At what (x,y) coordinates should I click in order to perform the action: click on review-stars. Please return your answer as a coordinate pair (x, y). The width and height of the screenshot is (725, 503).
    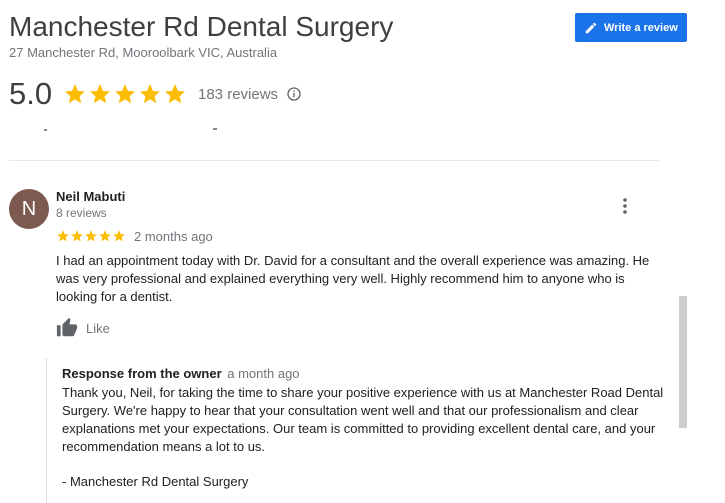
    Looking at the image, I should click on (91, 236).